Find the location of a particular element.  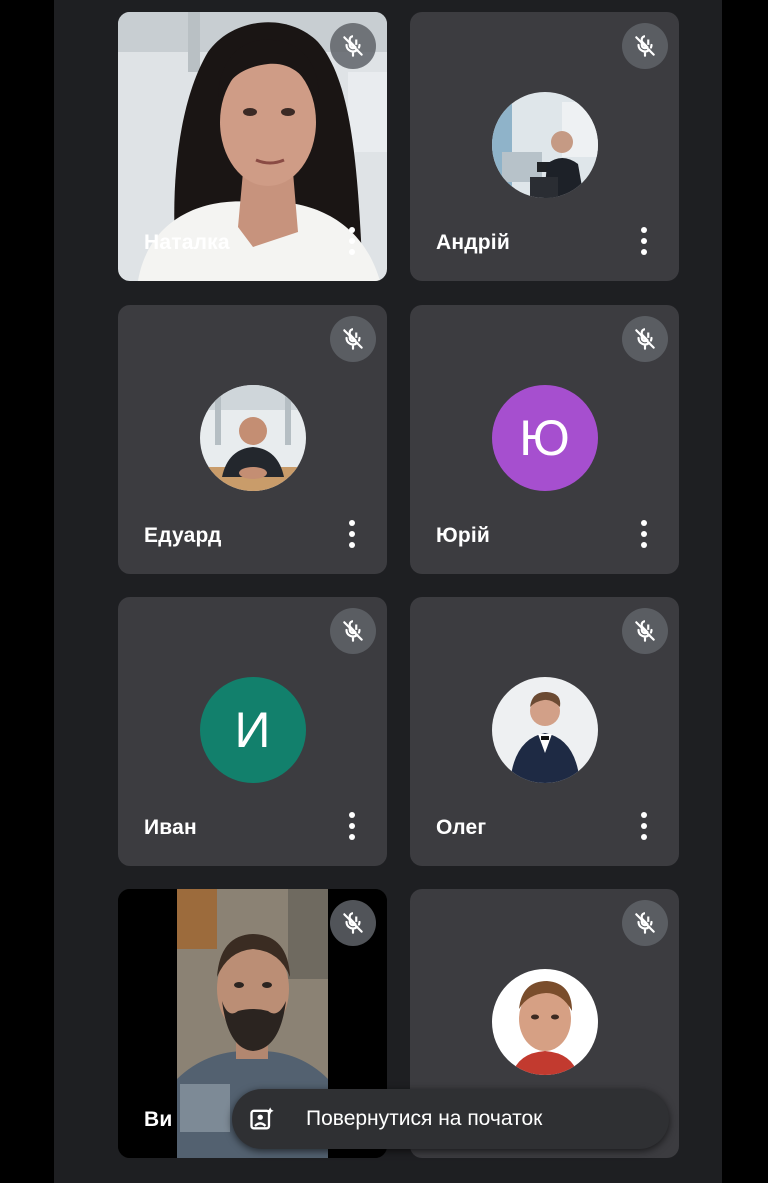

participant-tile-yurii: Ю Юрій is located at coordinates (544, 439).